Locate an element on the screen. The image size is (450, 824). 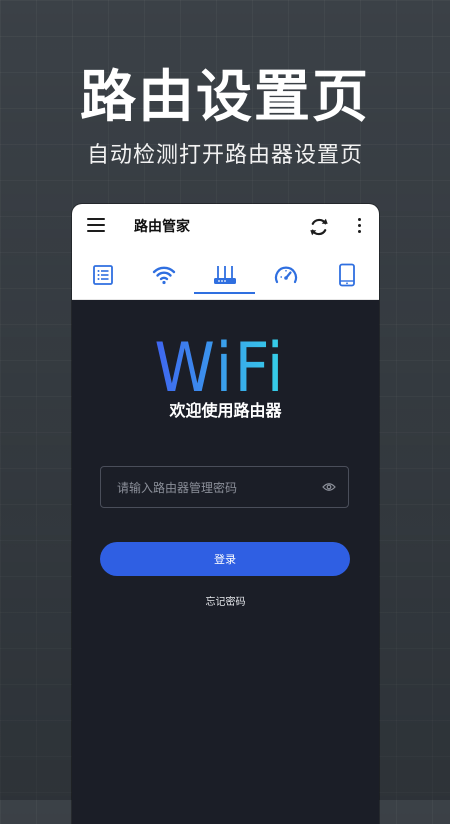
router-icon is located at coordinates (224, 275).